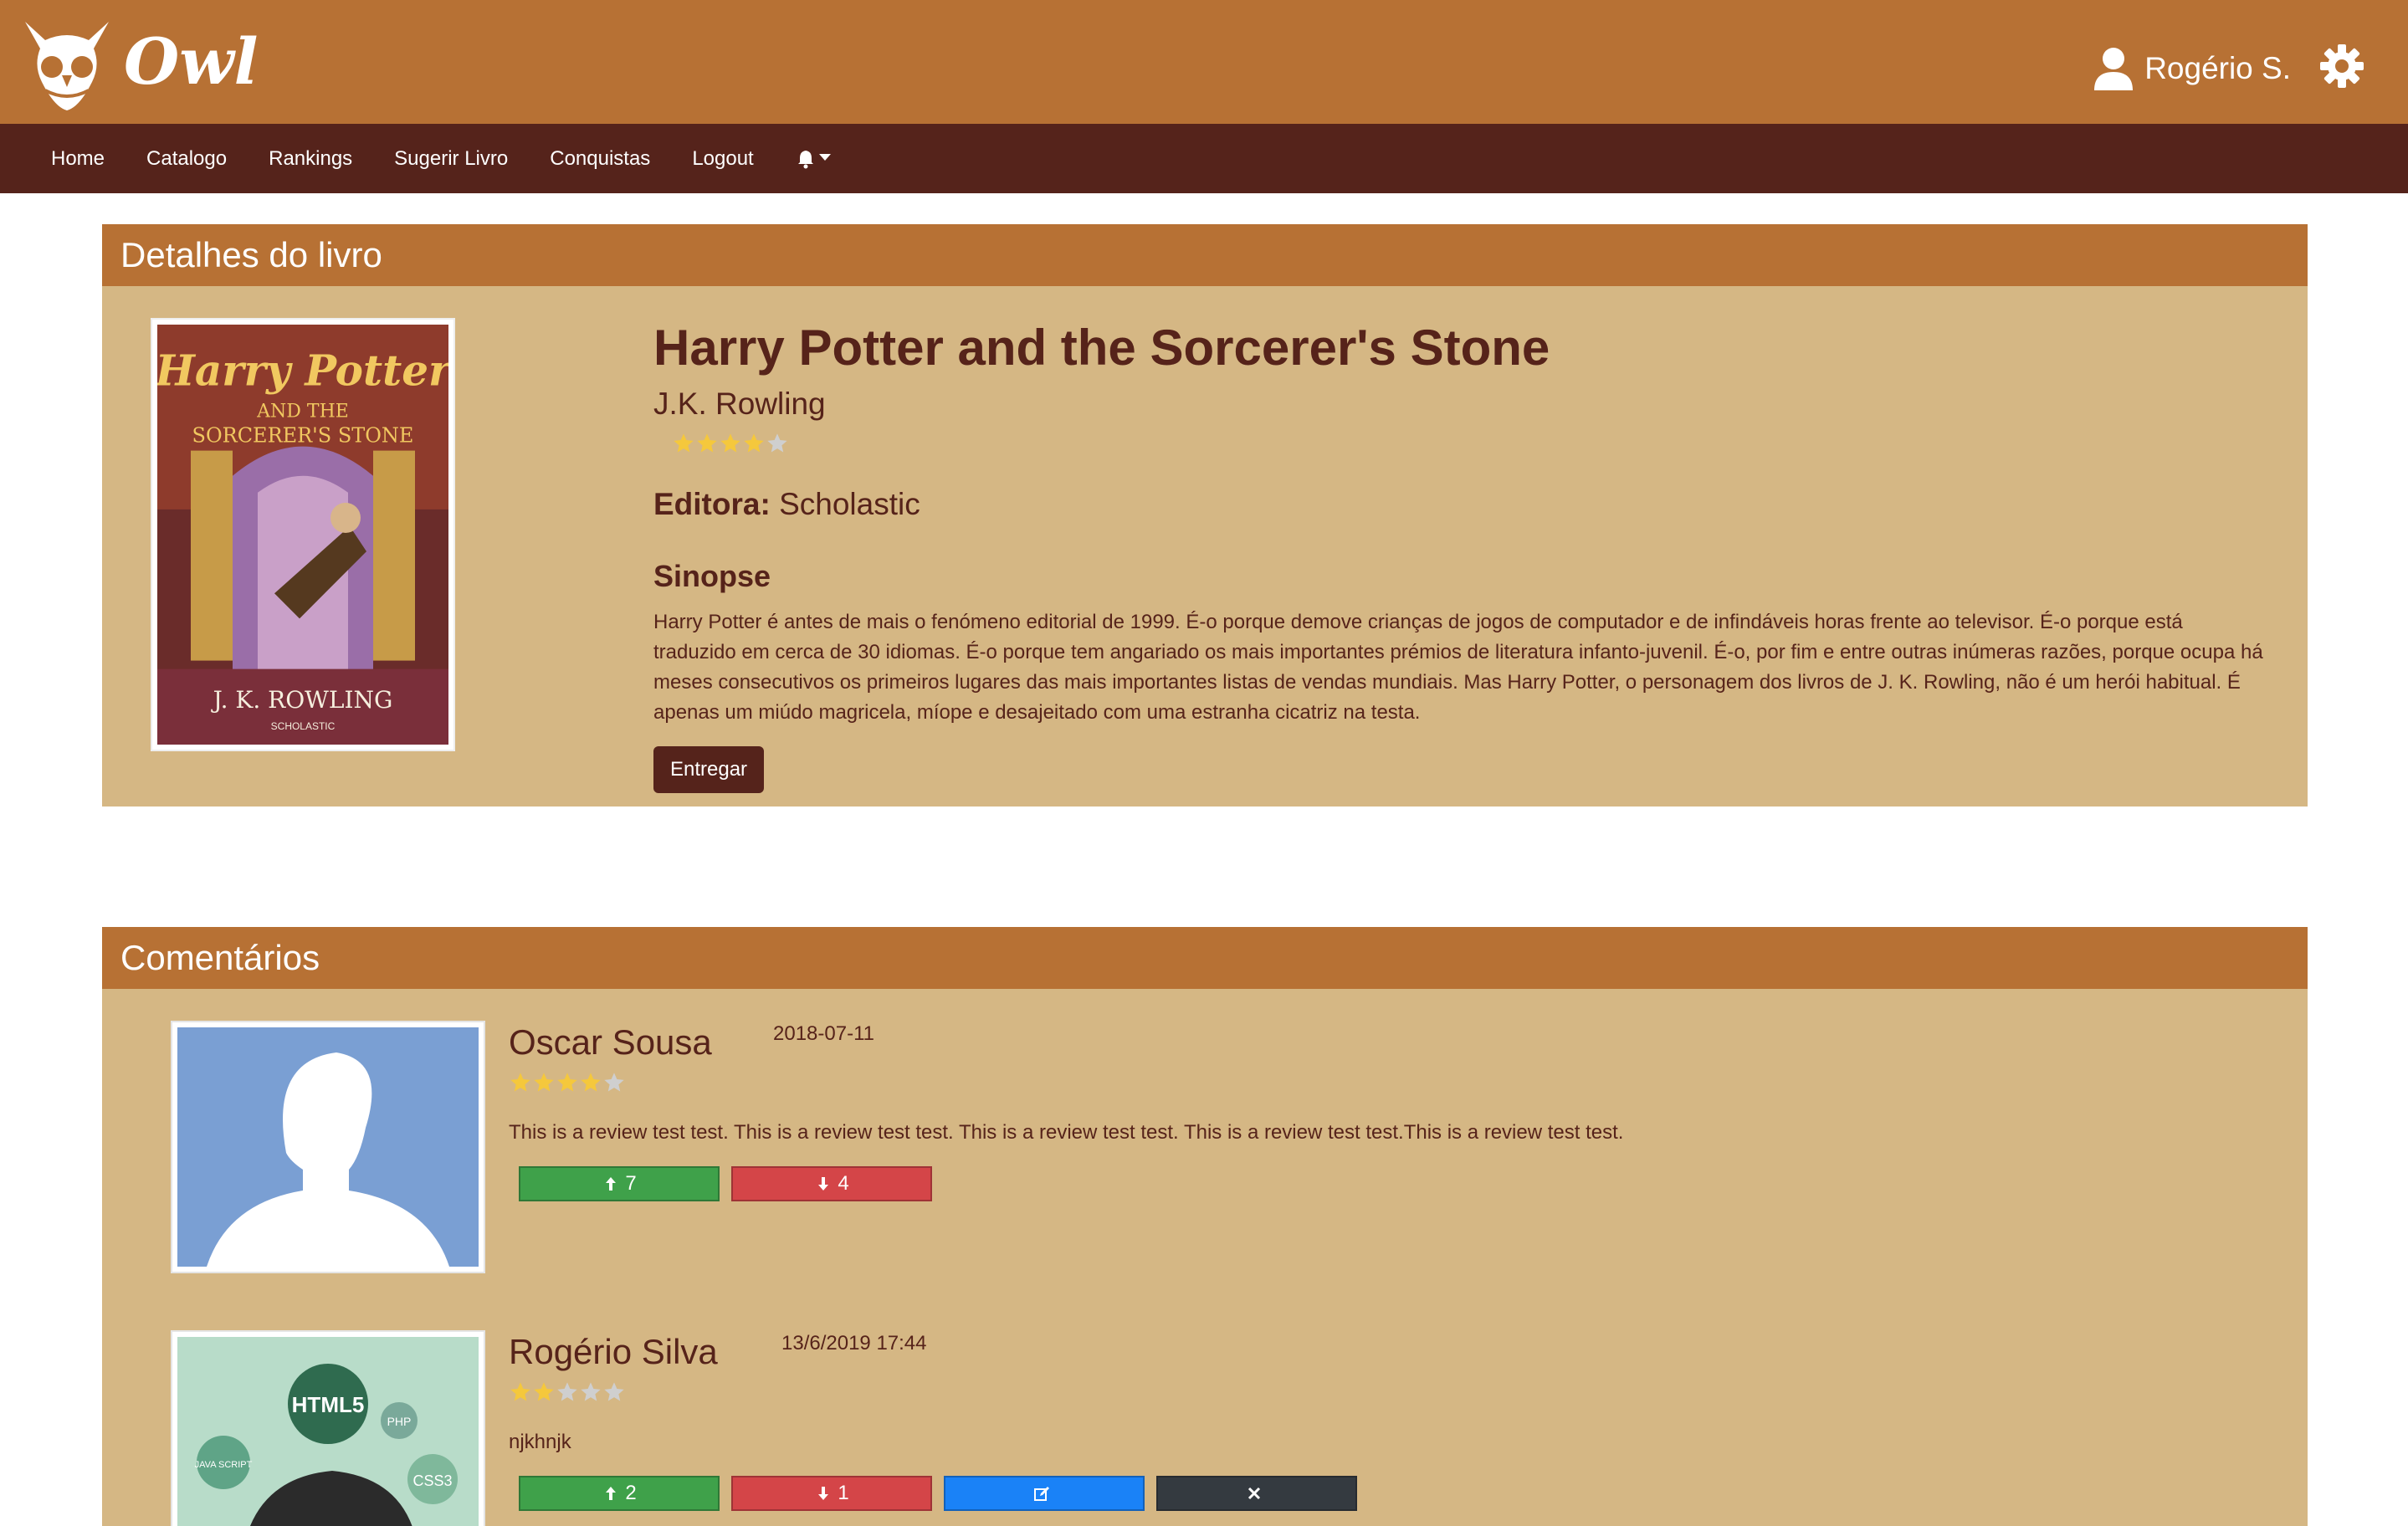 The height and width of the screenshot is (1526, 2408). I want to click on avatar-php-label: PHP, so click(399, 1421).